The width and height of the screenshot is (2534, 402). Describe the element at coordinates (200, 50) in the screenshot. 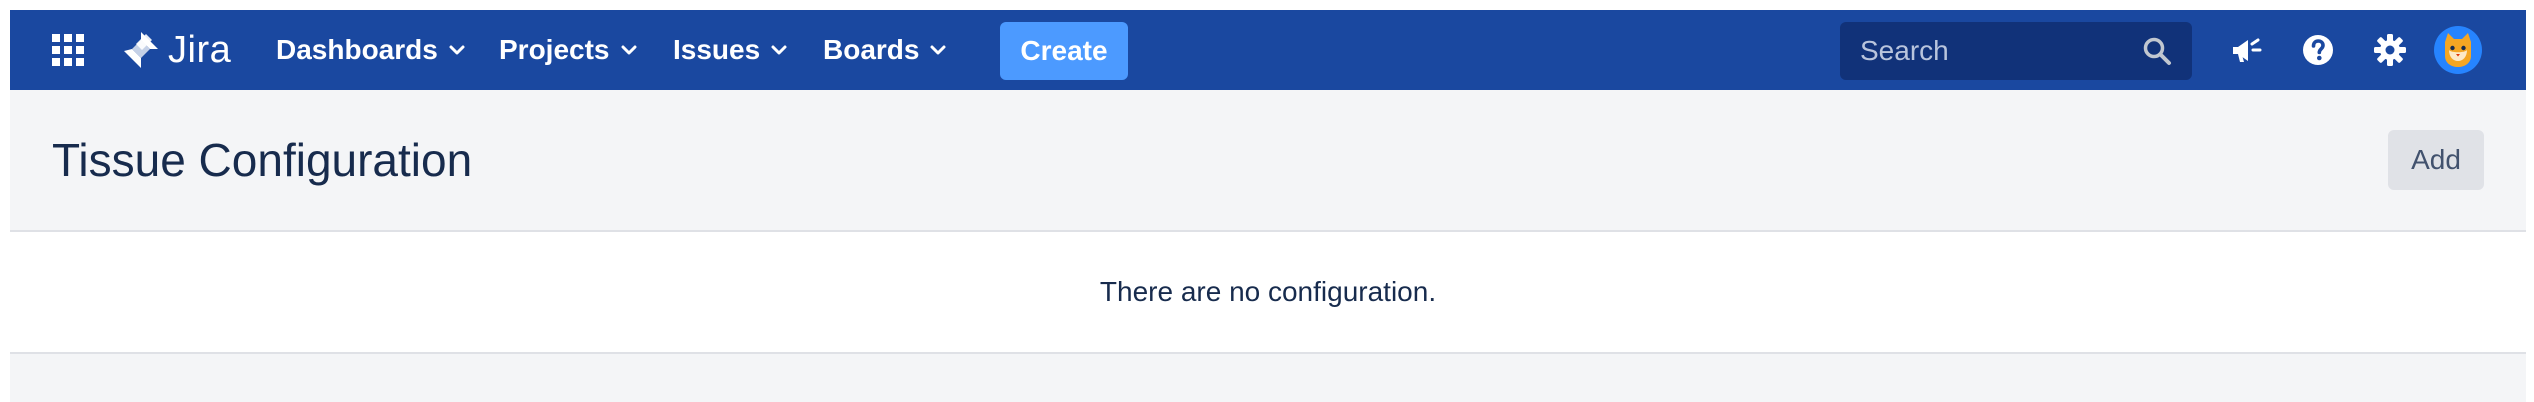

I see `logo-text: Jira` at that location.